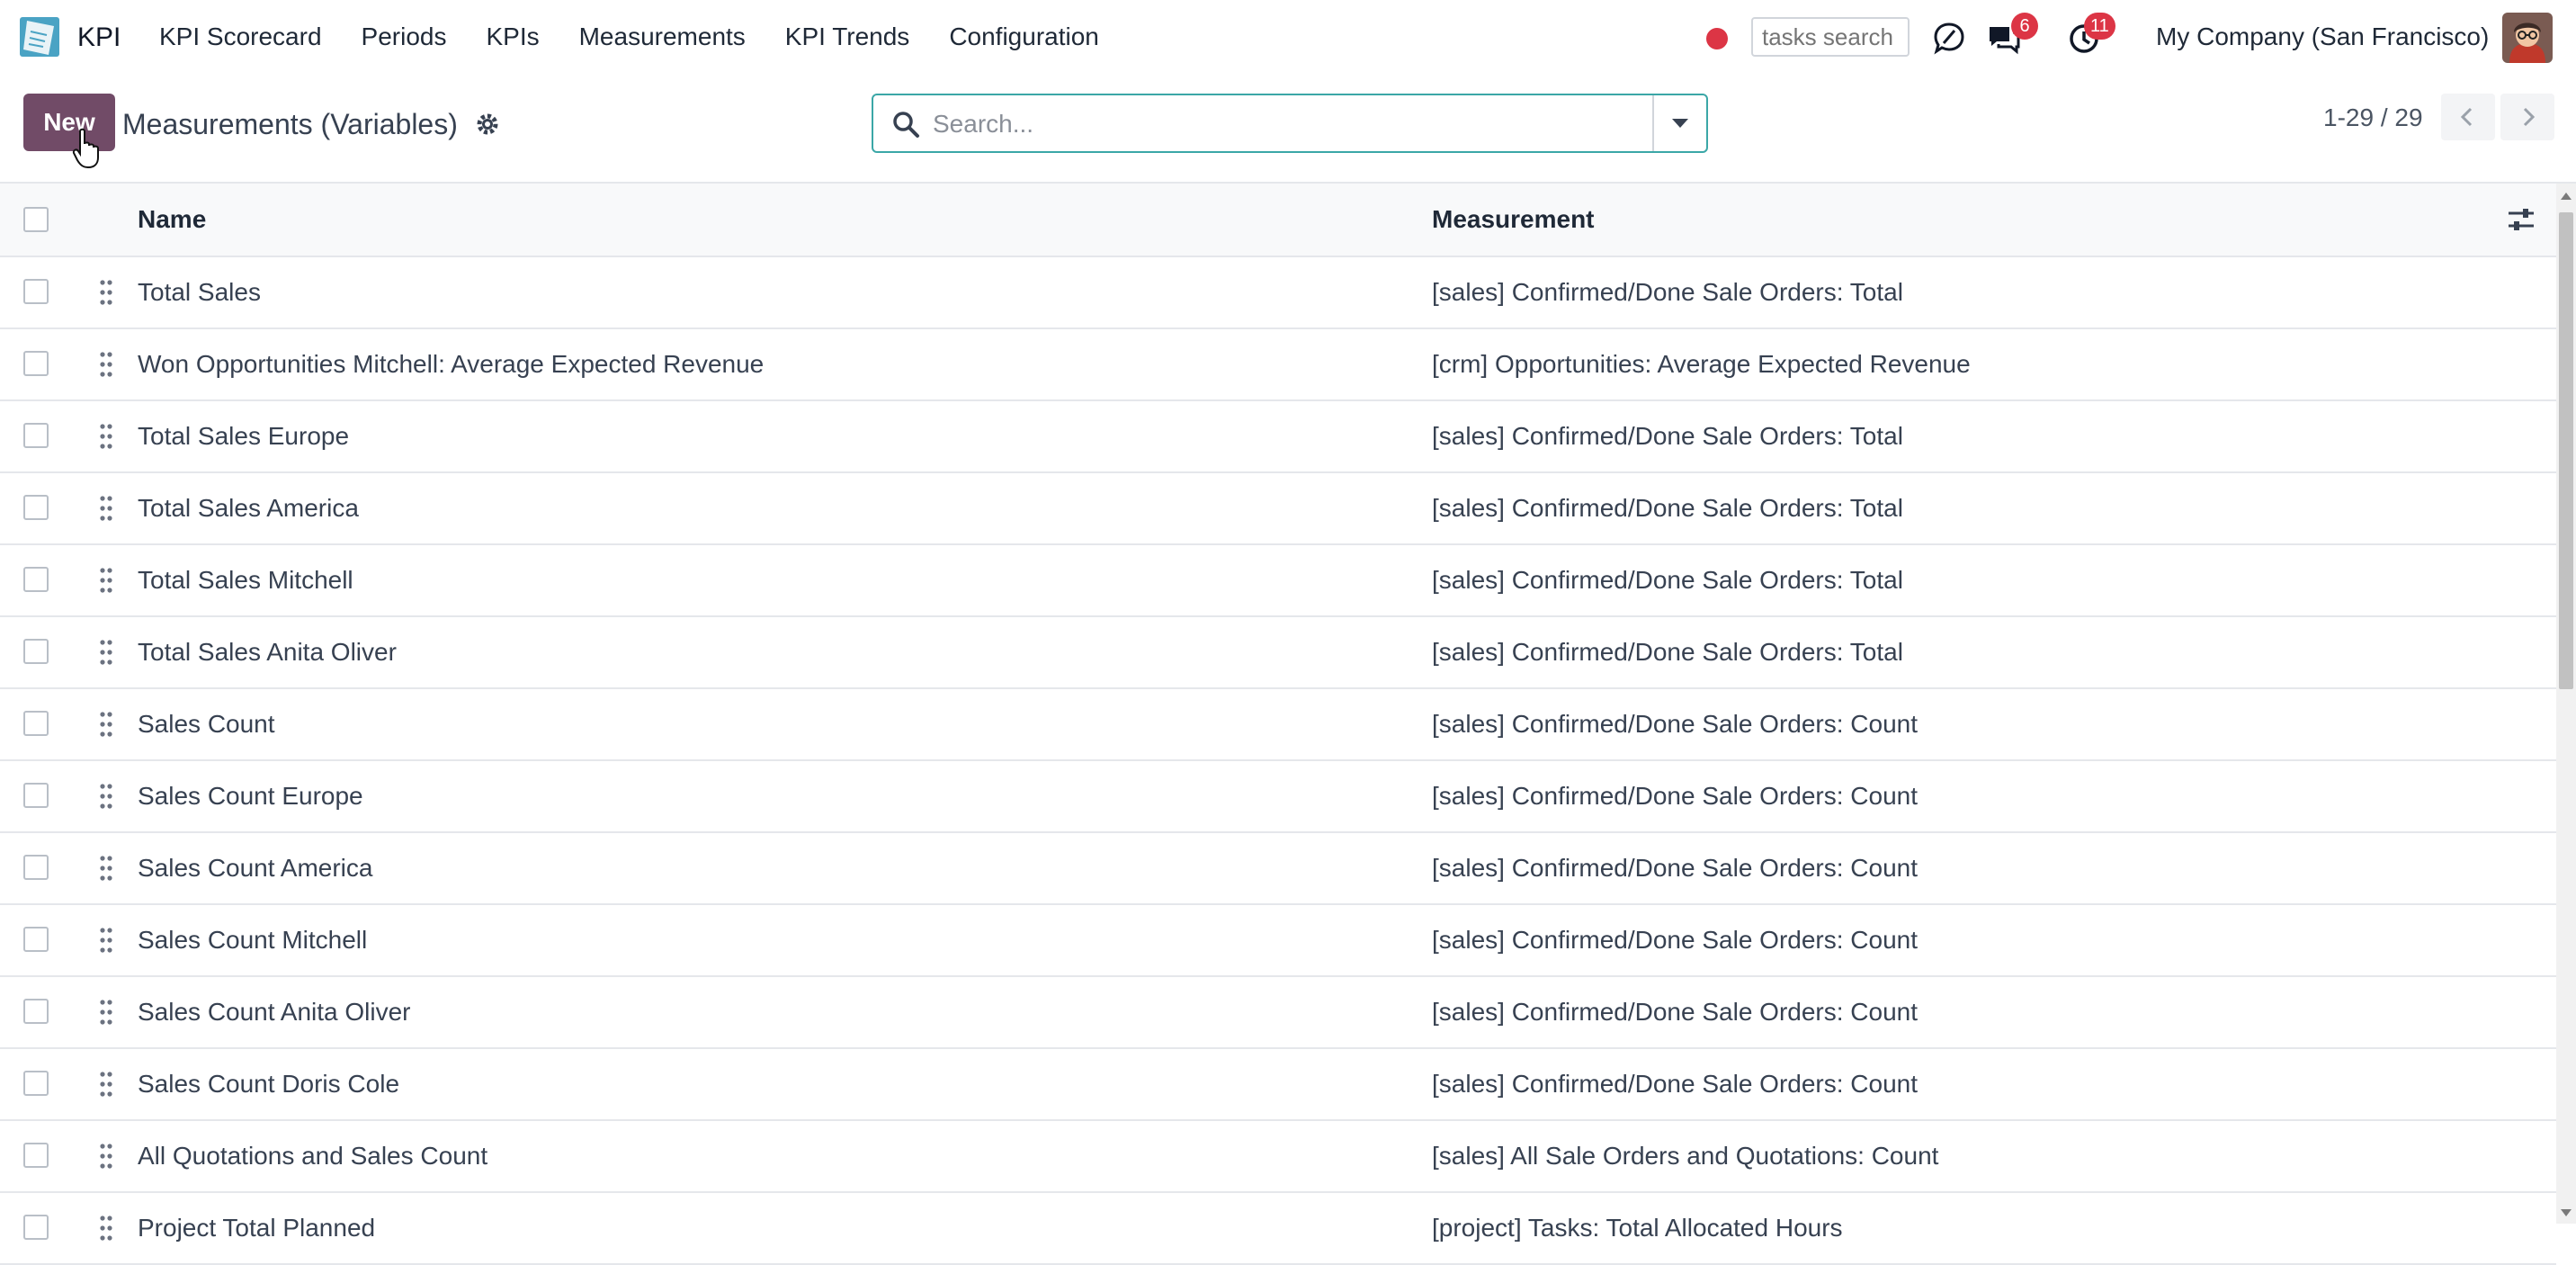 This screenshot has width=2576, height=1265. Describe the element at coordinates (404, 36) in the screenshot. I see `menu-periods: Periods` at that location.